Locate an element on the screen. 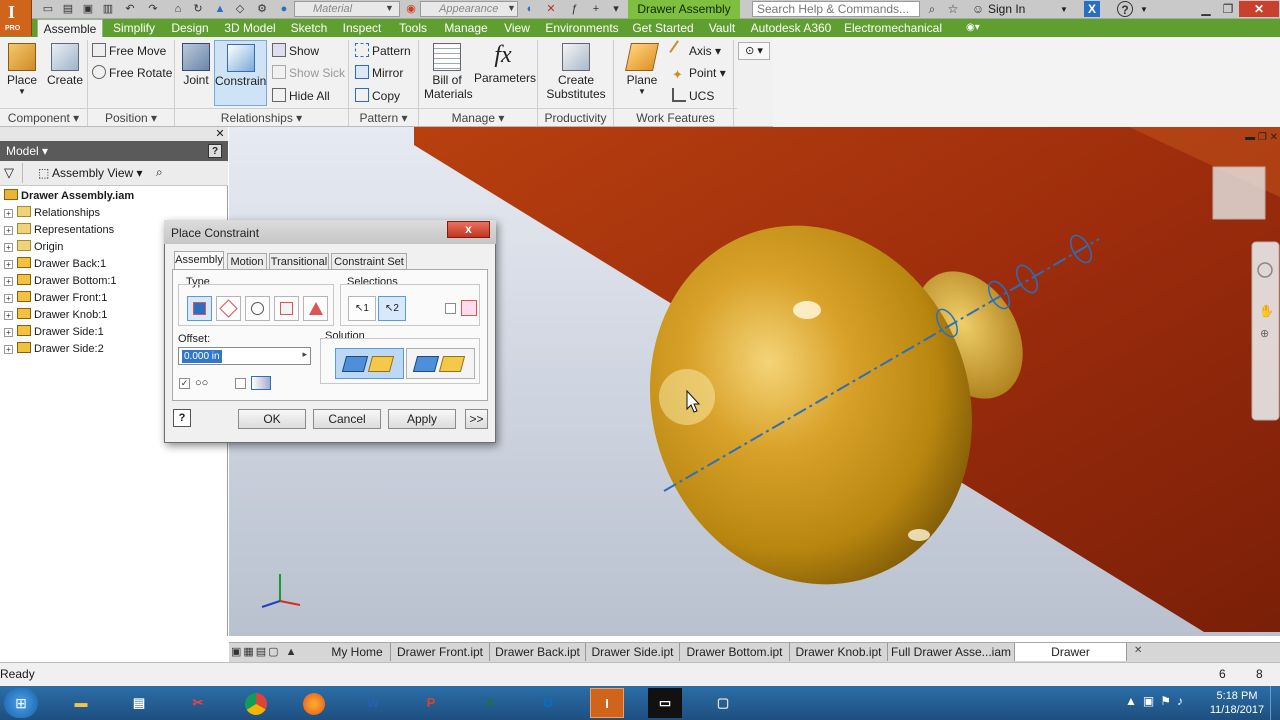 The image size is (1280, 720). color-icon: ● is located at coordinates (284, 9).